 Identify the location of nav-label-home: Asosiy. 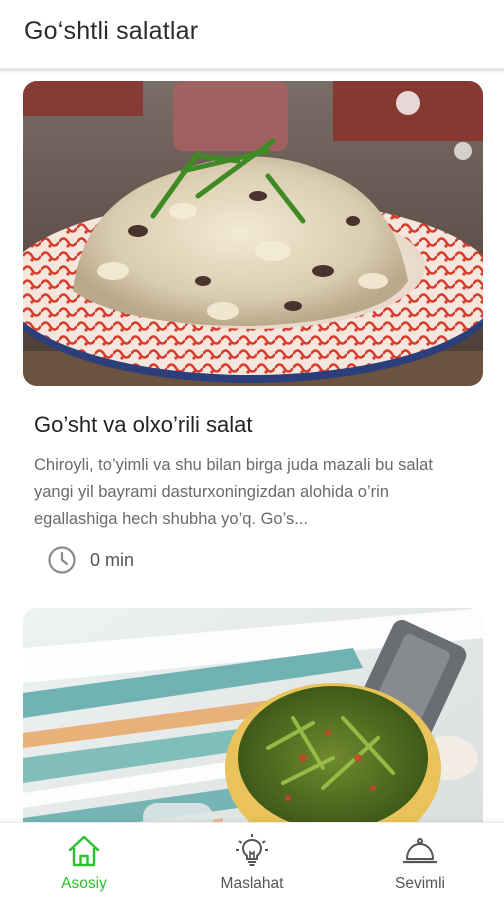
(84, 883).